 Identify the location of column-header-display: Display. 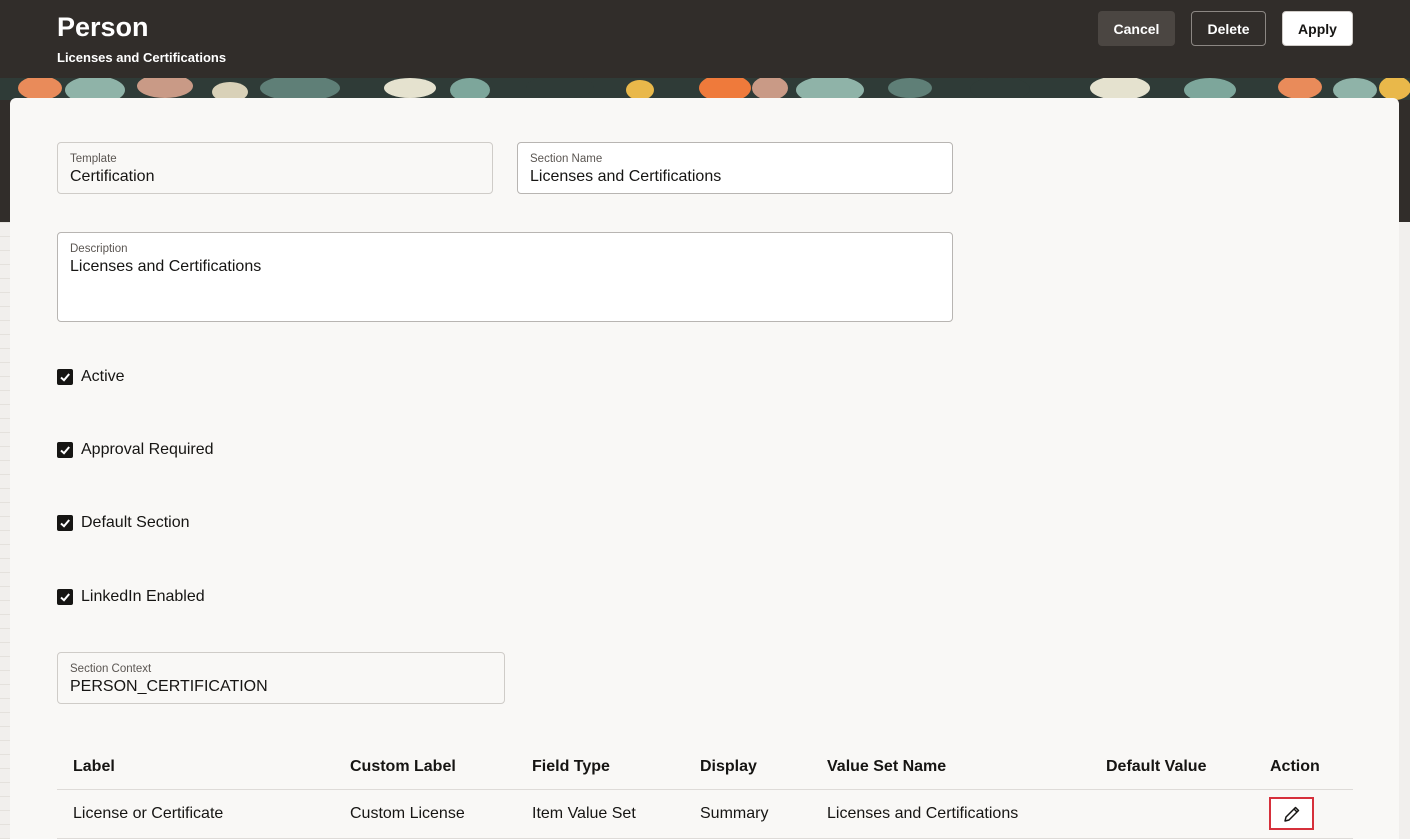
(728, 766).